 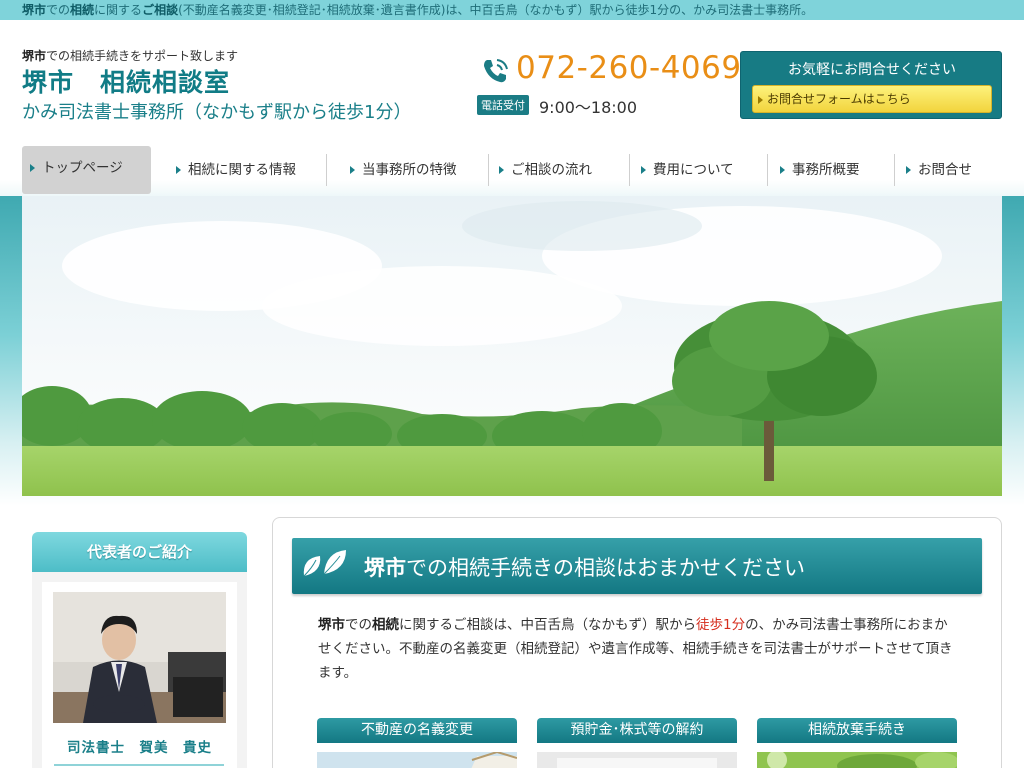 I want to click on nav-item-fees: 費用について, so click(x=683, y=170).